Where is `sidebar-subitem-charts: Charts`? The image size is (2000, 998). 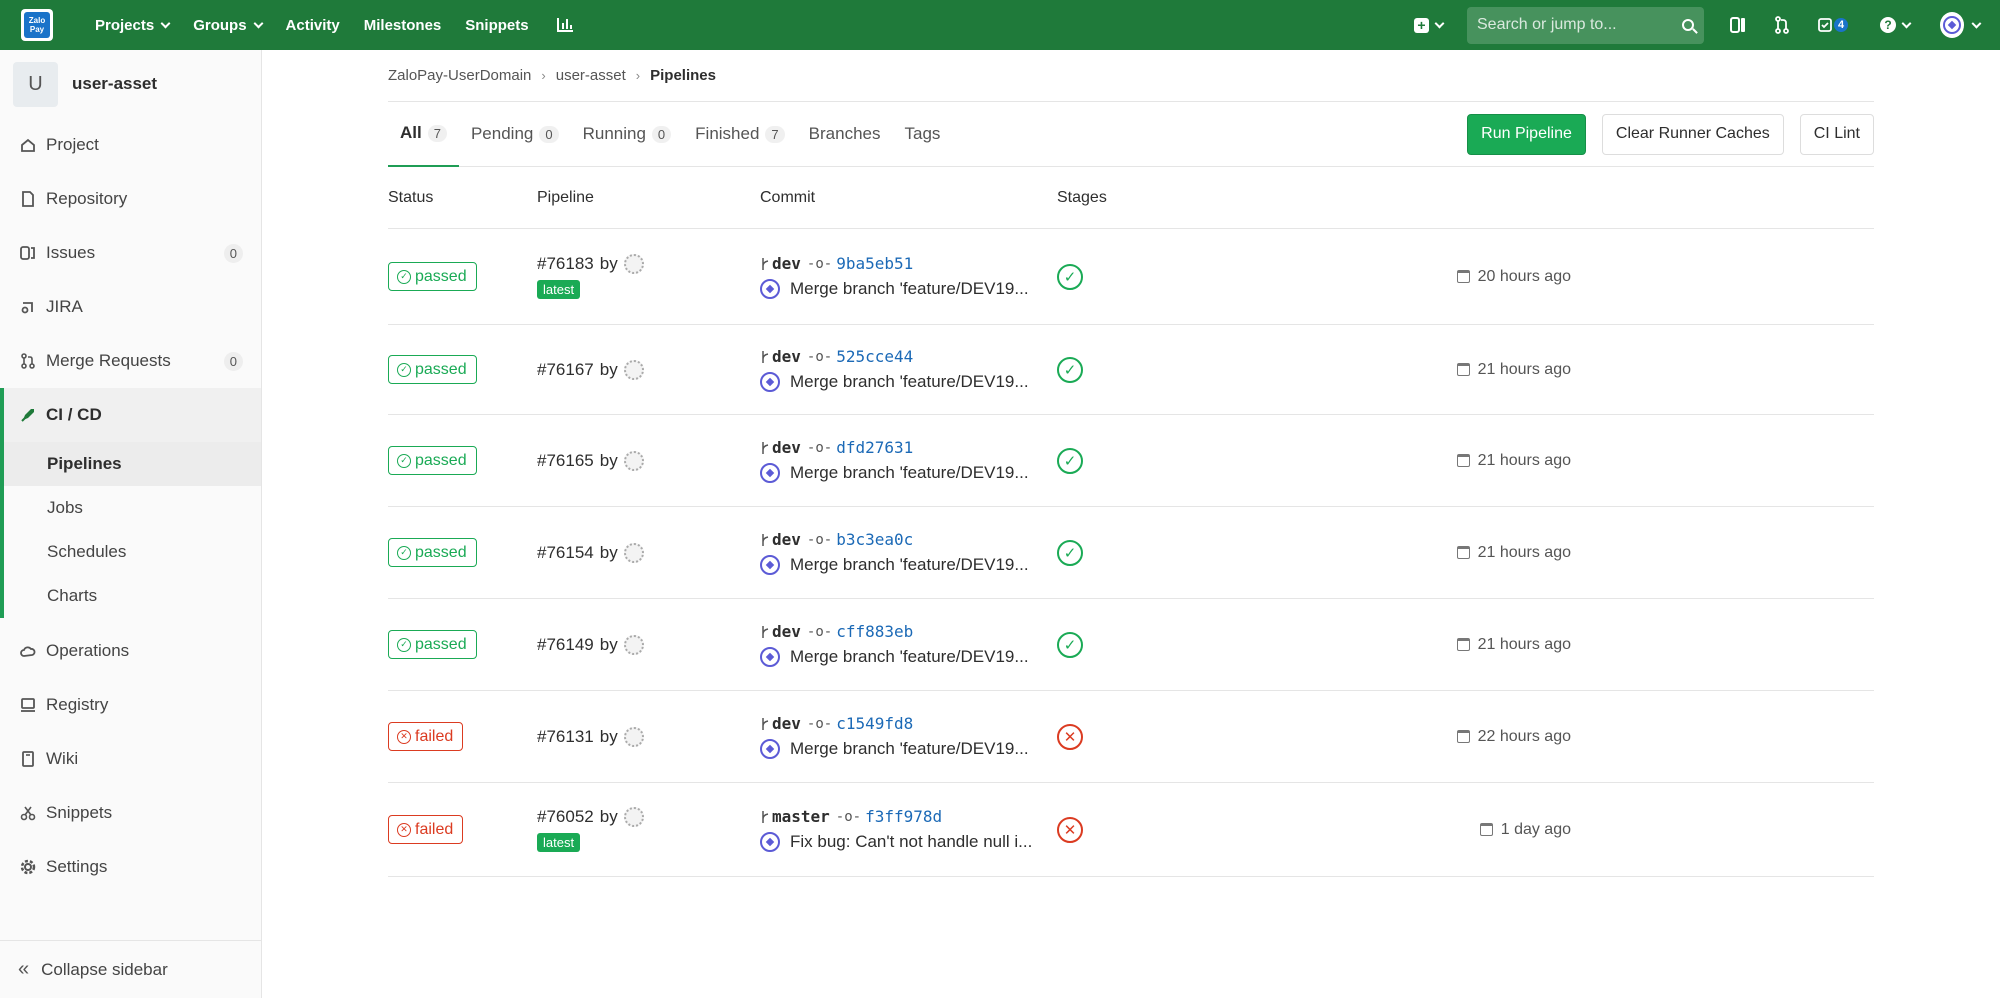 sidebar-subitem-charts: Charts is located at coordinates (132, 596).